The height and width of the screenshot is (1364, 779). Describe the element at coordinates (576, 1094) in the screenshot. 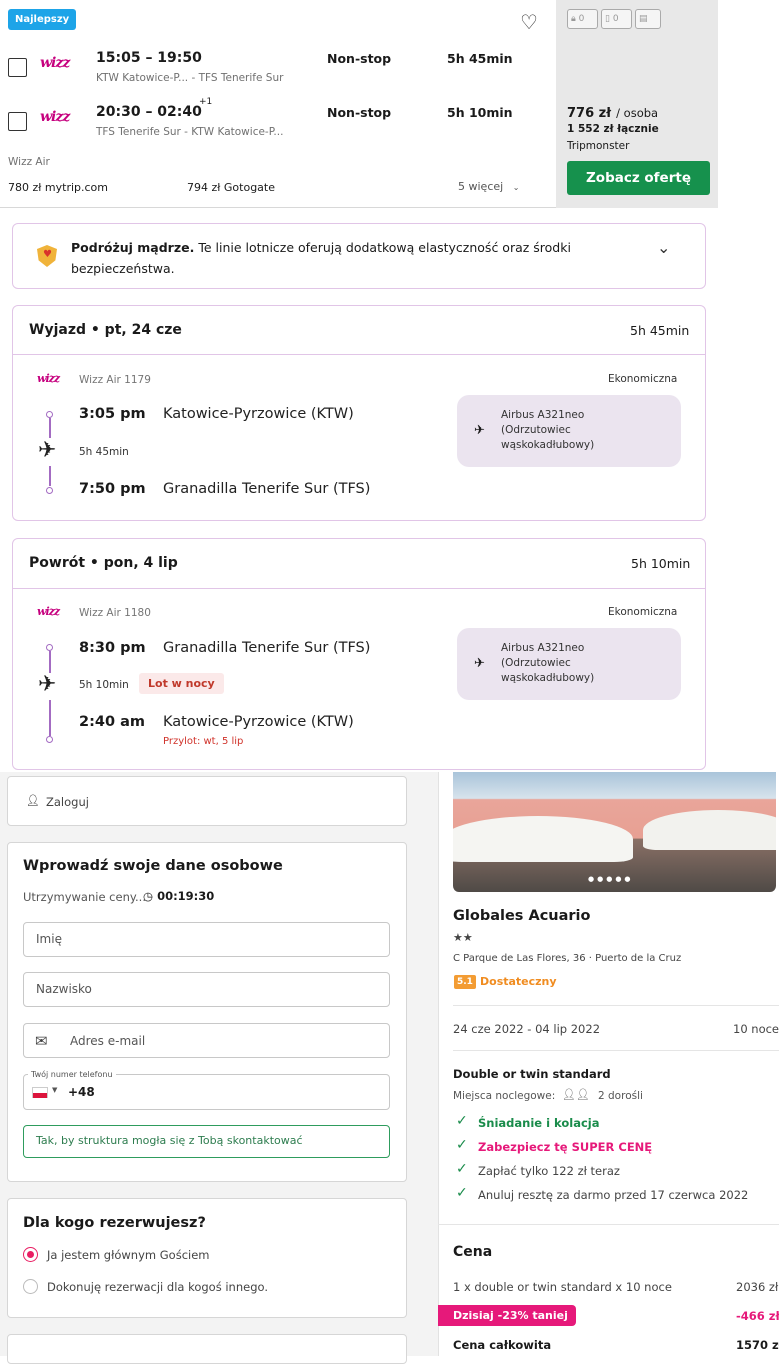

I see `guests-icon: 👤︎👤︎` at that location.